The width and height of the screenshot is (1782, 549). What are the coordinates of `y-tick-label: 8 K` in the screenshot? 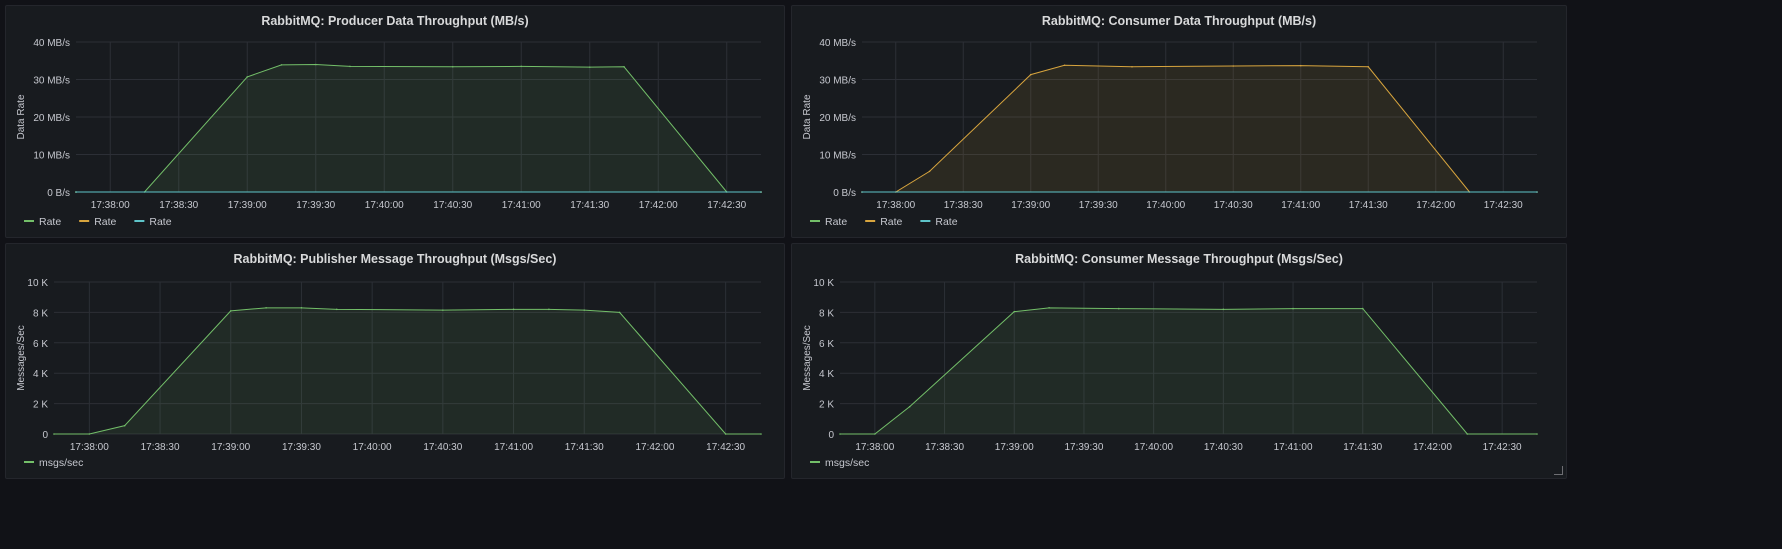 It's located at (826, 313).